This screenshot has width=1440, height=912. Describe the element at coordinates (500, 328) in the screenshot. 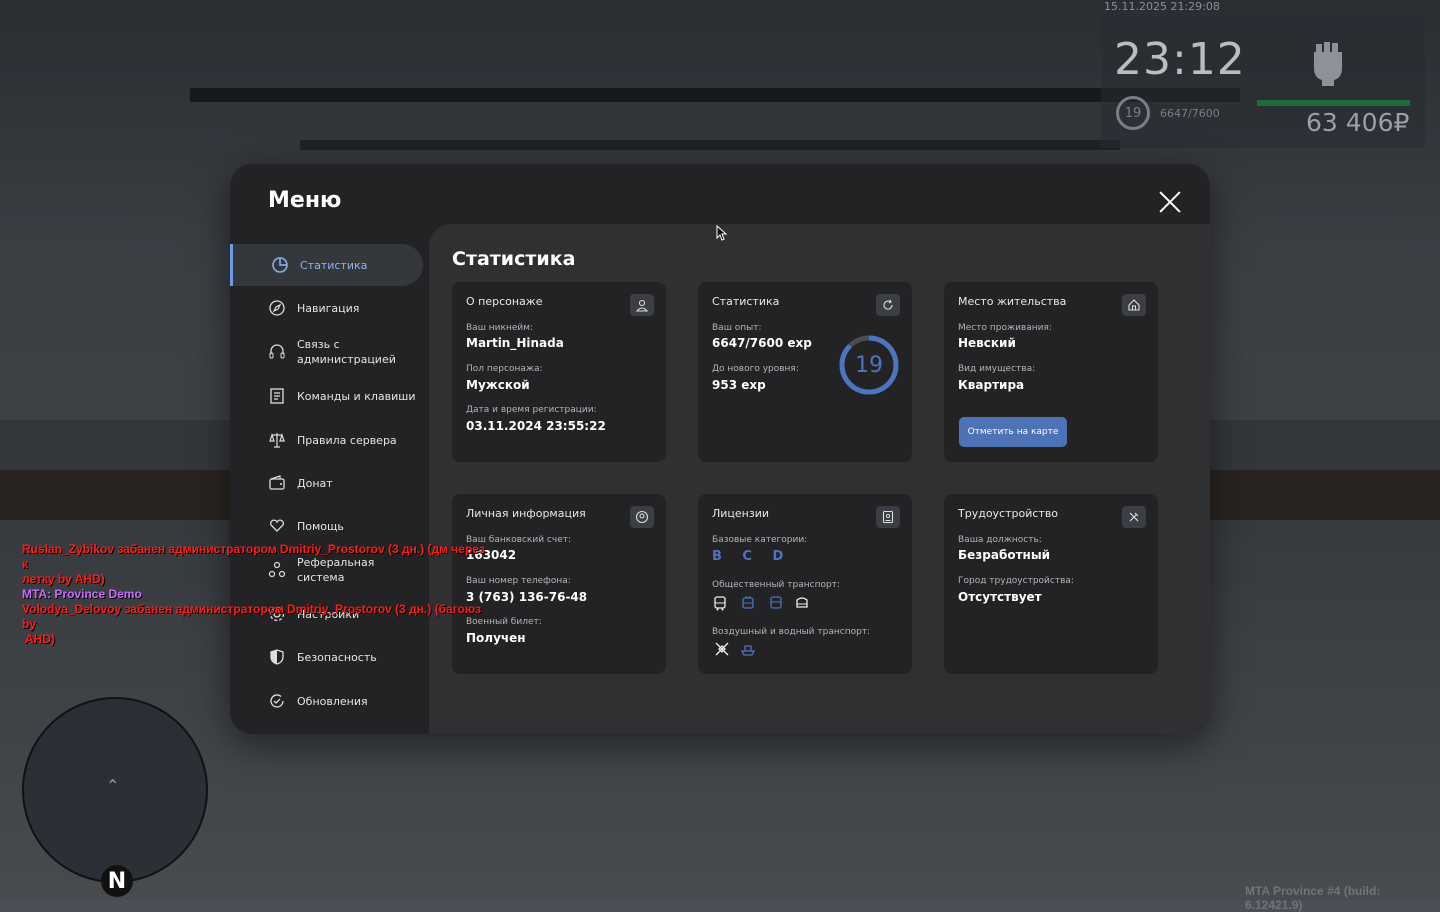

I see `nickname-label: Ваш никнейм:` at that location.